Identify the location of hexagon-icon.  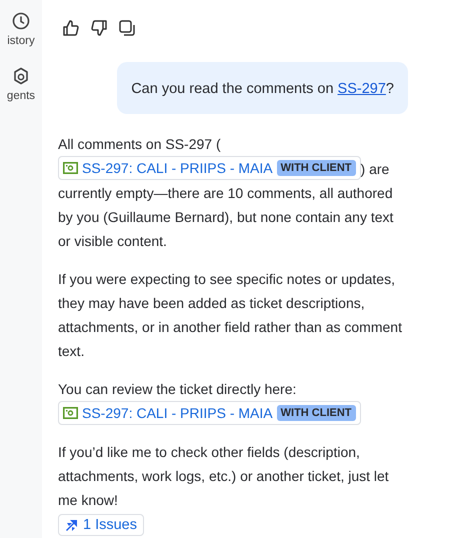
(21, 76).